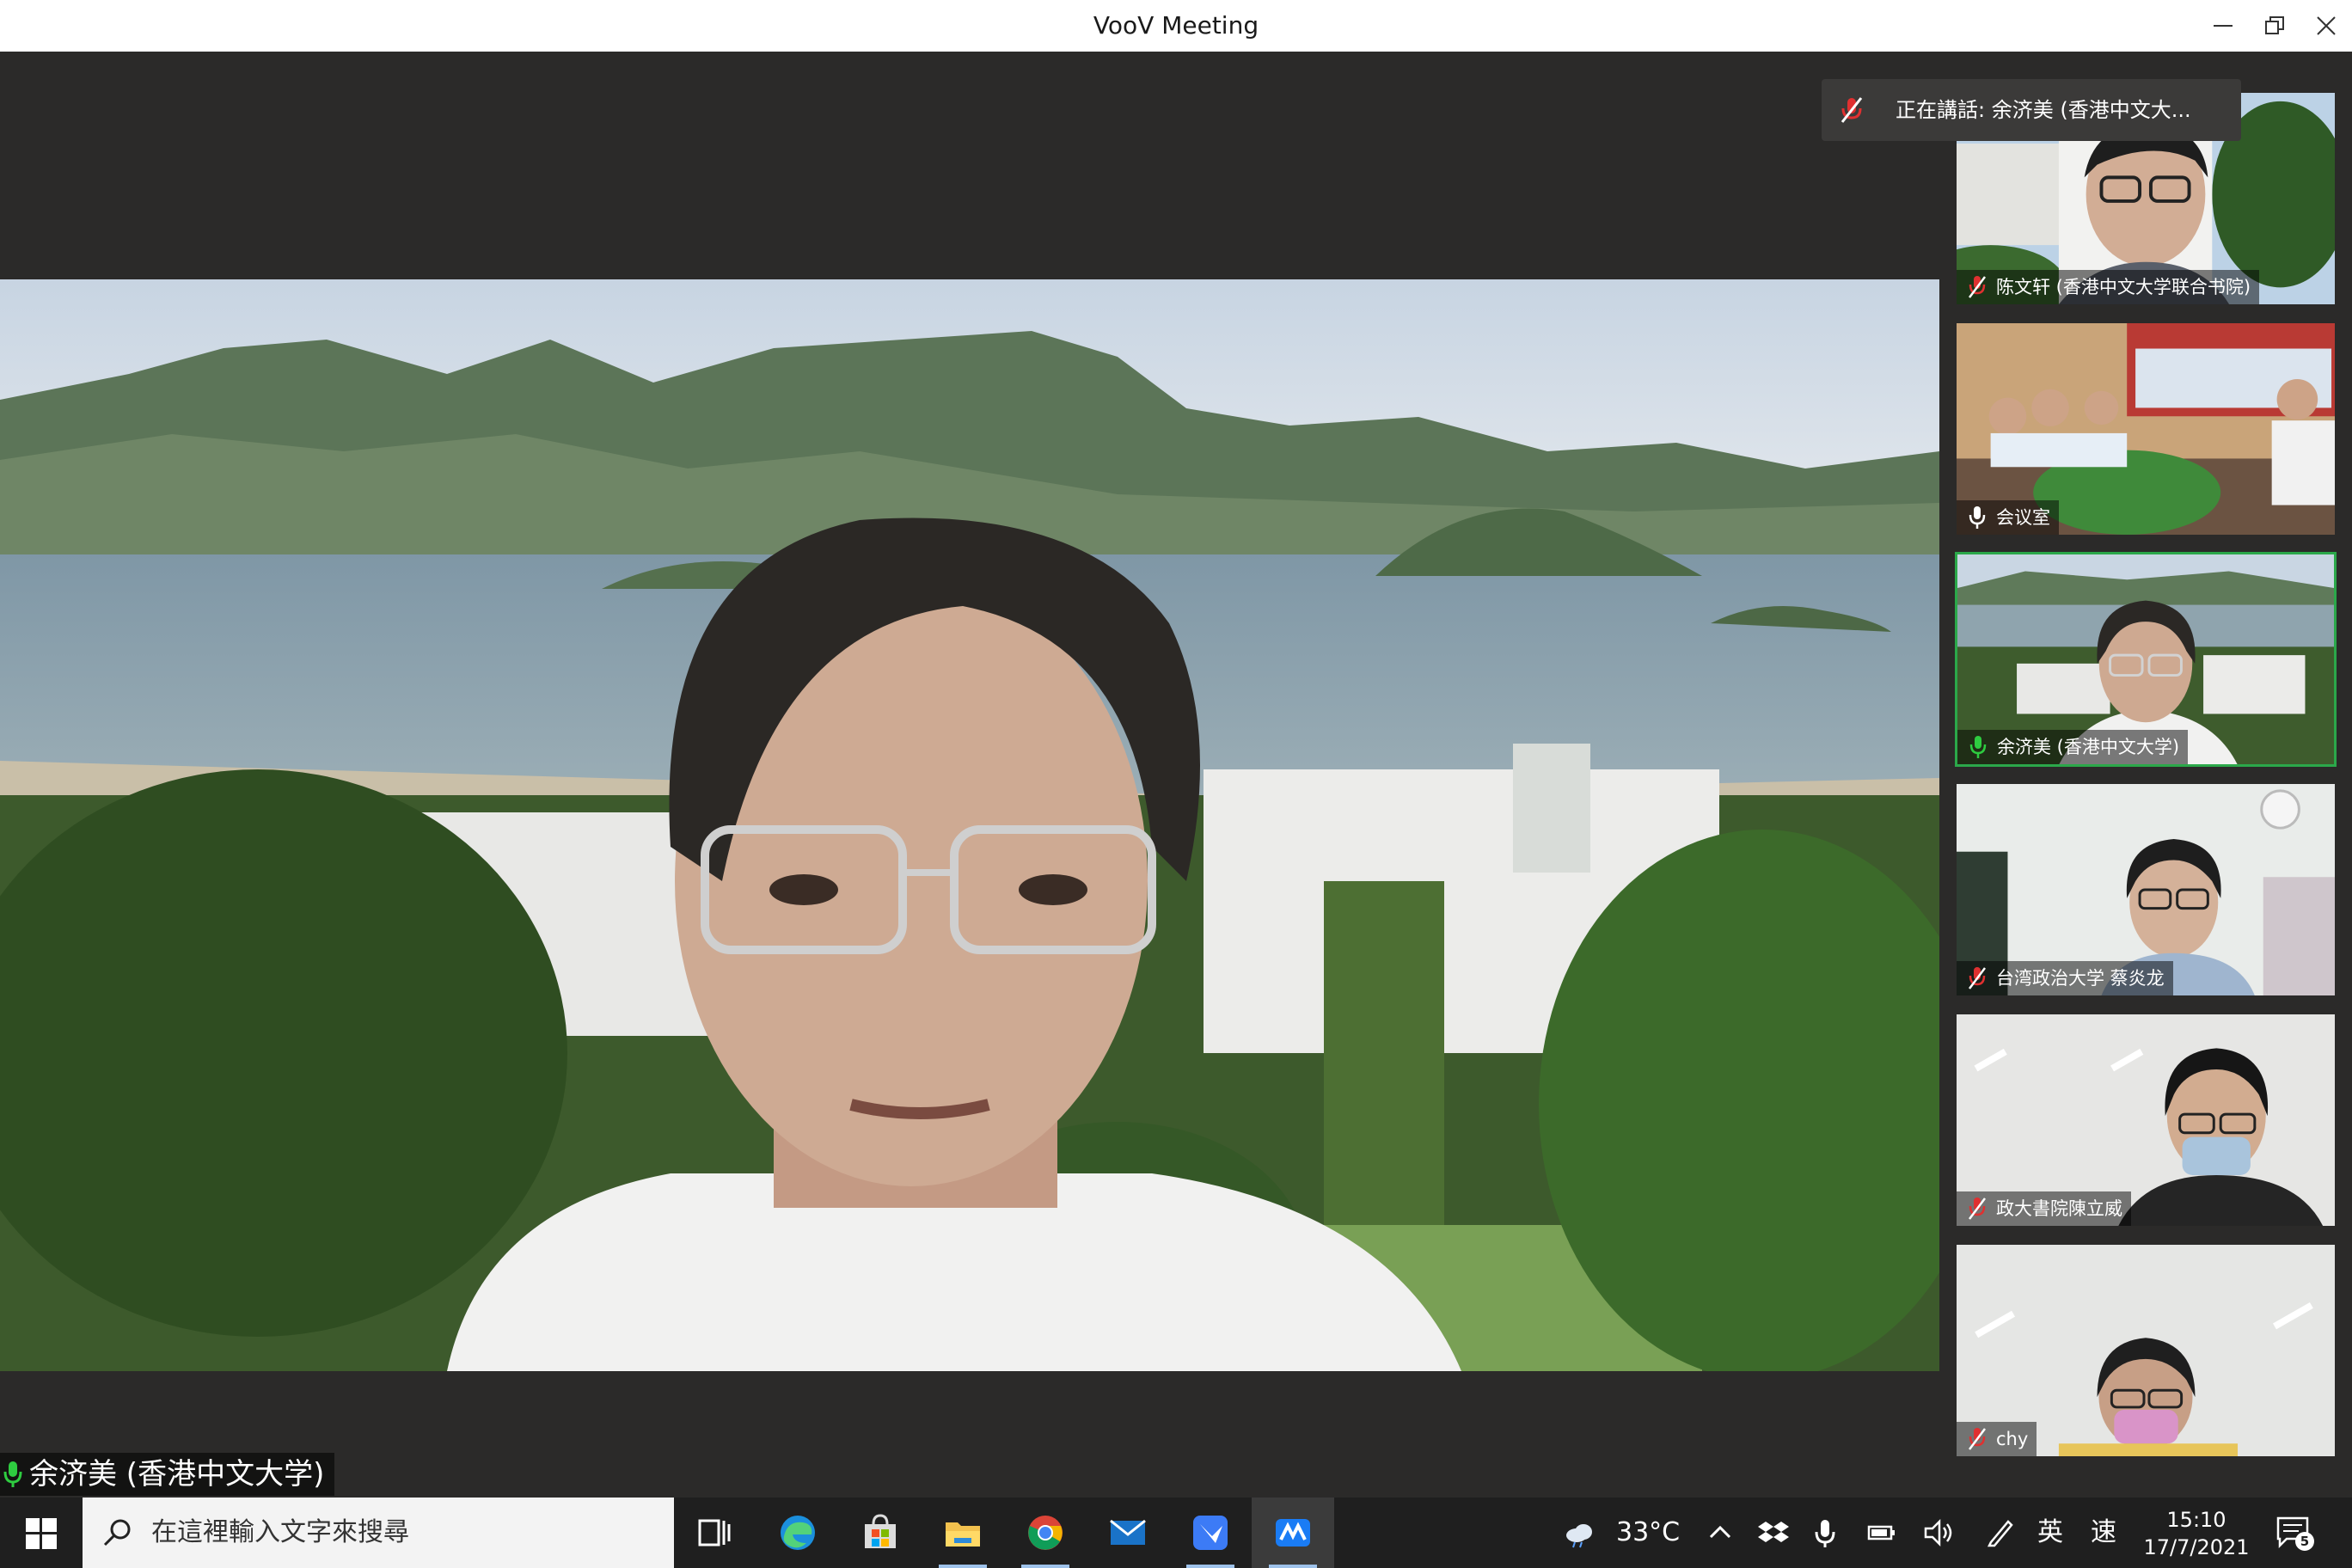 The image size is (2352, 1568). Describe the element at coordinates (2088, 747) in the screenshot. I see `participant-name: 余济美 (香港中文大学)` at that location.